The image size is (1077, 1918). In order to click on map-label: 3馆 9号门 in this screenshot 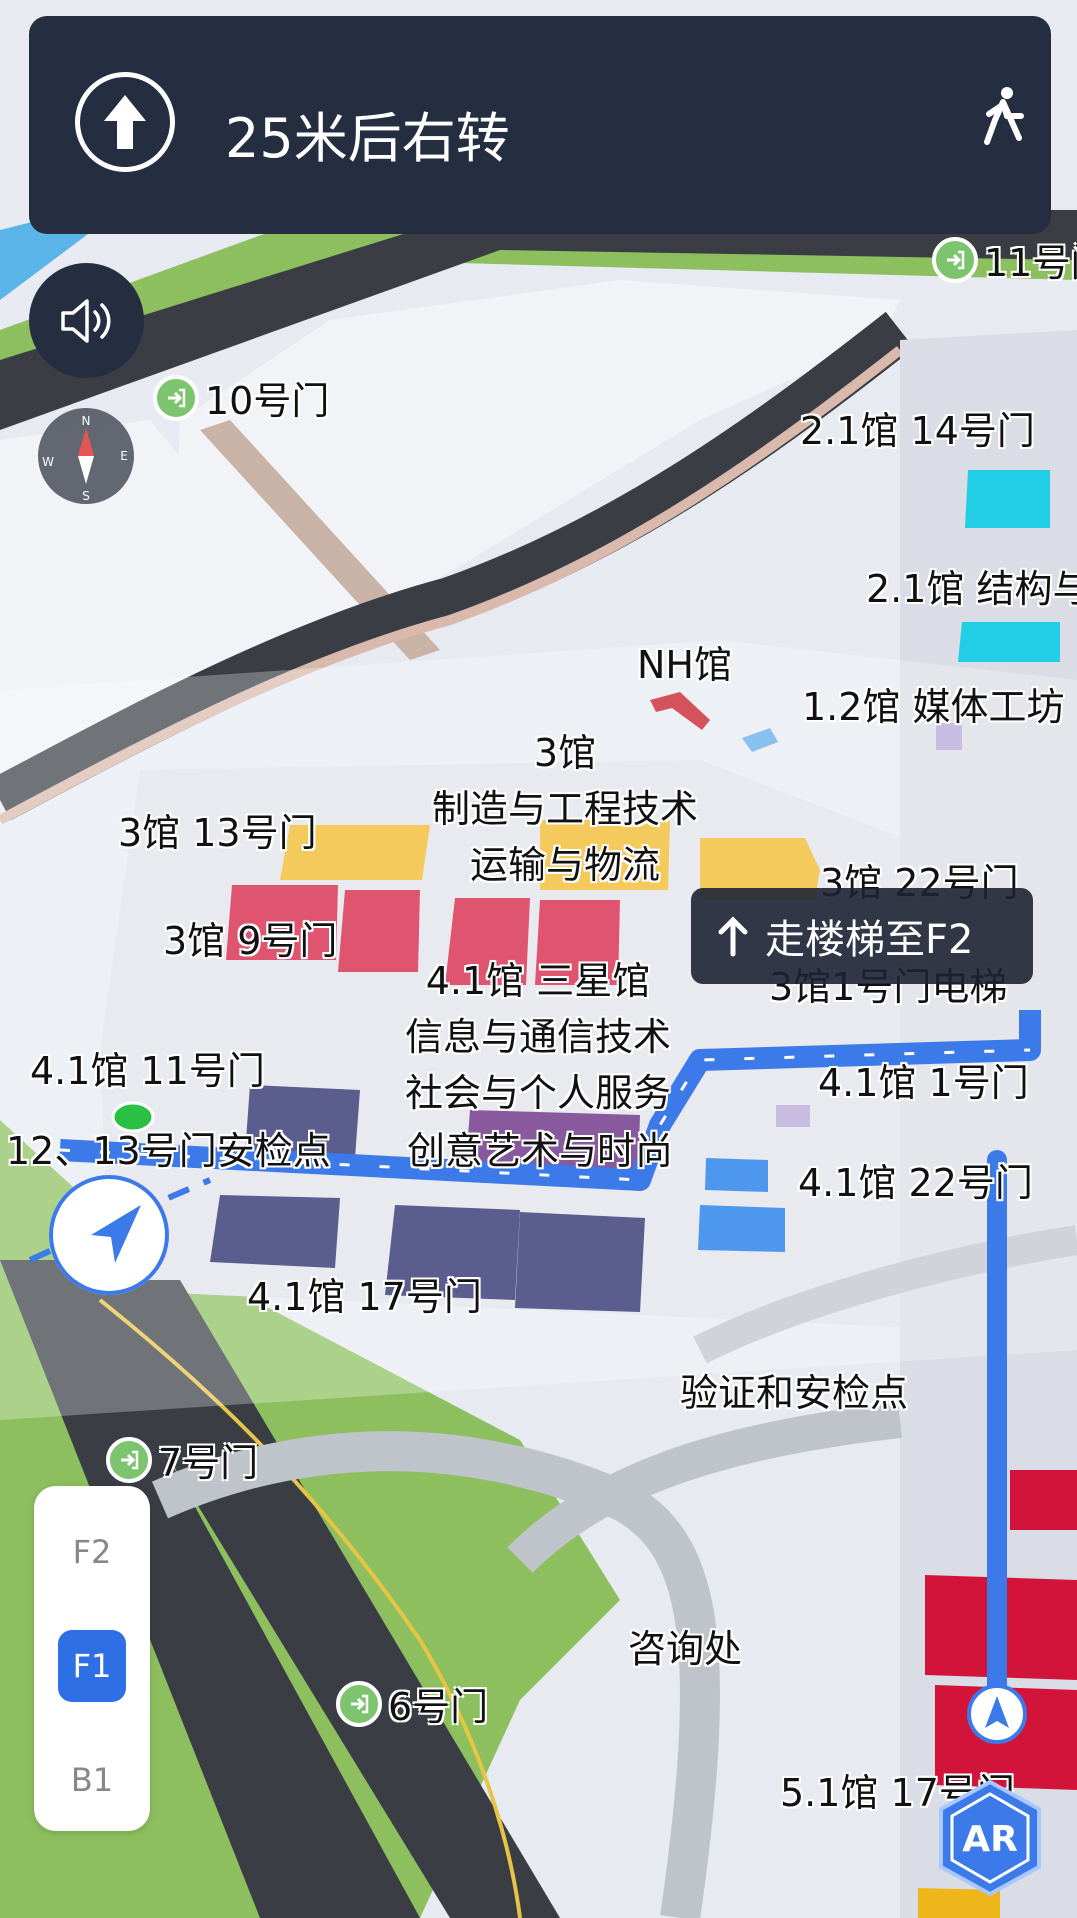, I will do `click(250, 937)`.